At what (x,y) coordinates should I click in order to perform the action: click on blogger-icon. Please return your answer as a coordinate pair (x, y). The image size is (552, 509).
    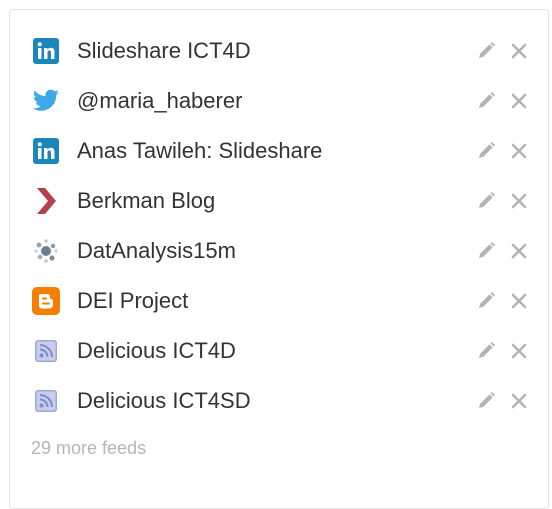
    Looking at the image, I should click on (46, 301).